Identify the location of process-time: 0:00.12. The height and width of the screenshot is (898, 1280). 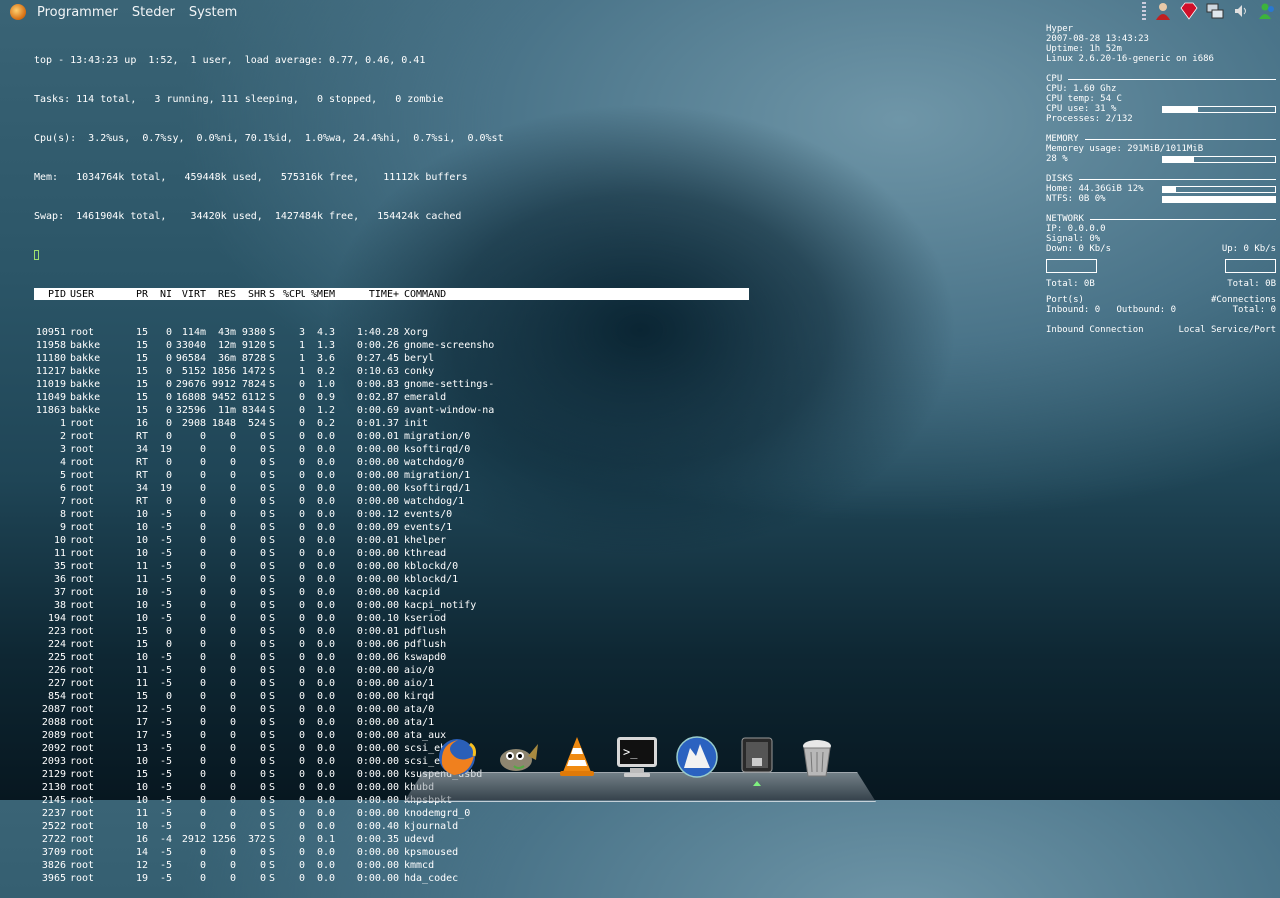
(377, 514).